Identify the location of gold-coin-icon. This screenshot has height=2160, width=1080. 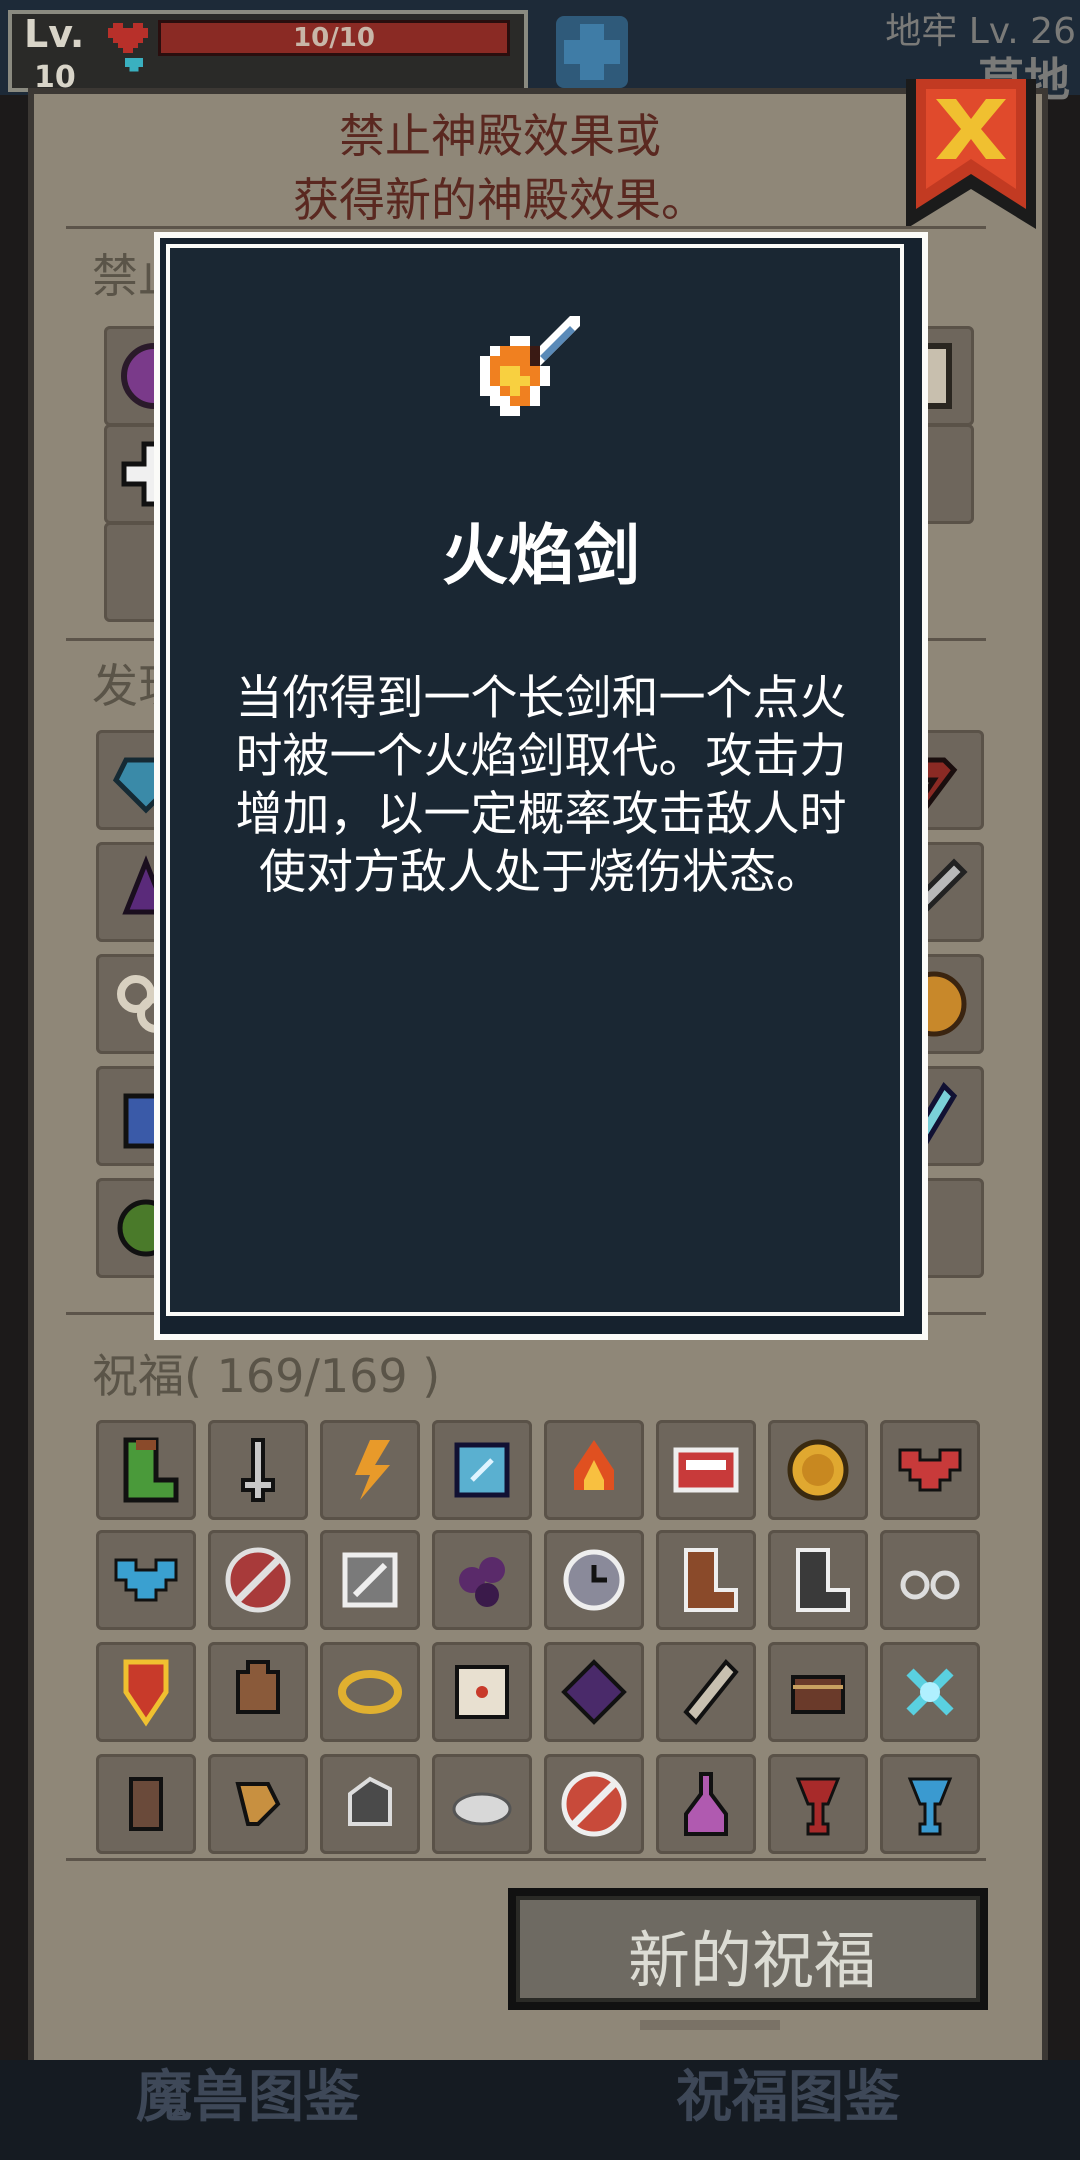
(818, 1470).